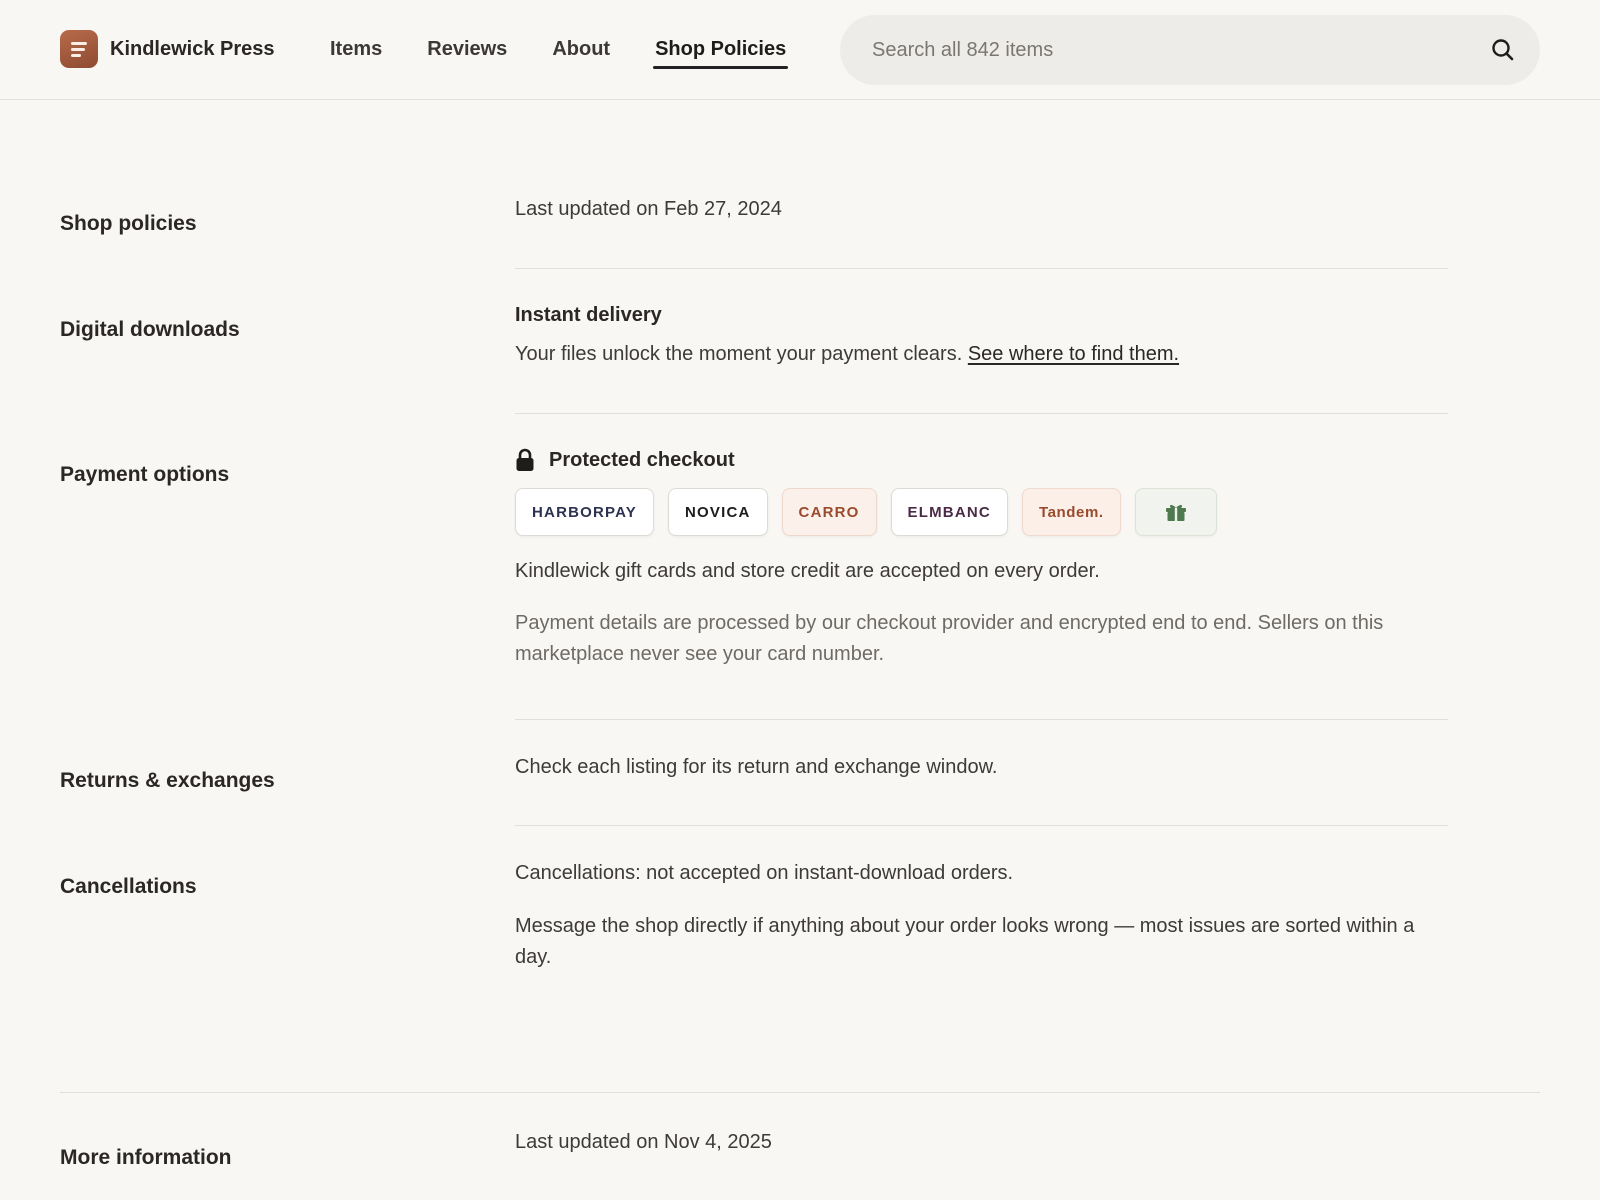 The image size is (1600, 1200). I want to click on shop-brand: Kindlewick Press, so click(167, 49).